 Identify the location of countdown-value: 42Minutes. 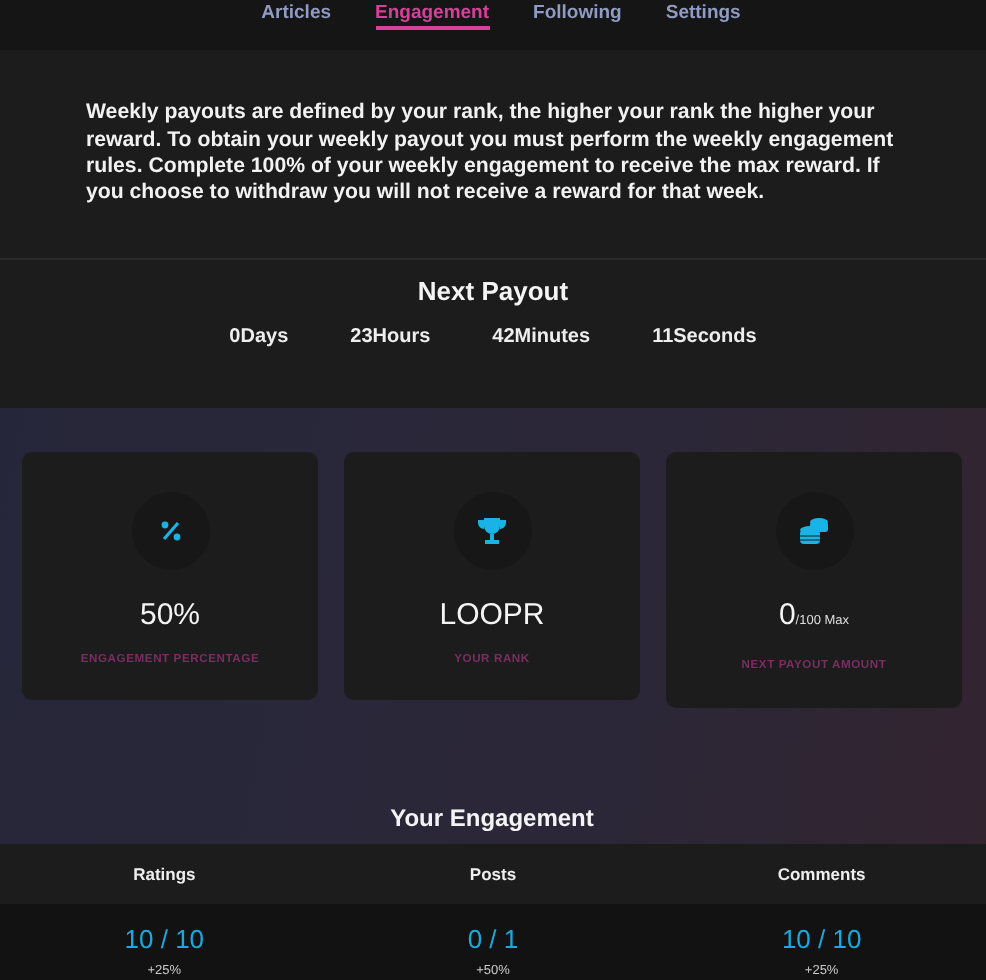
(541, 337).